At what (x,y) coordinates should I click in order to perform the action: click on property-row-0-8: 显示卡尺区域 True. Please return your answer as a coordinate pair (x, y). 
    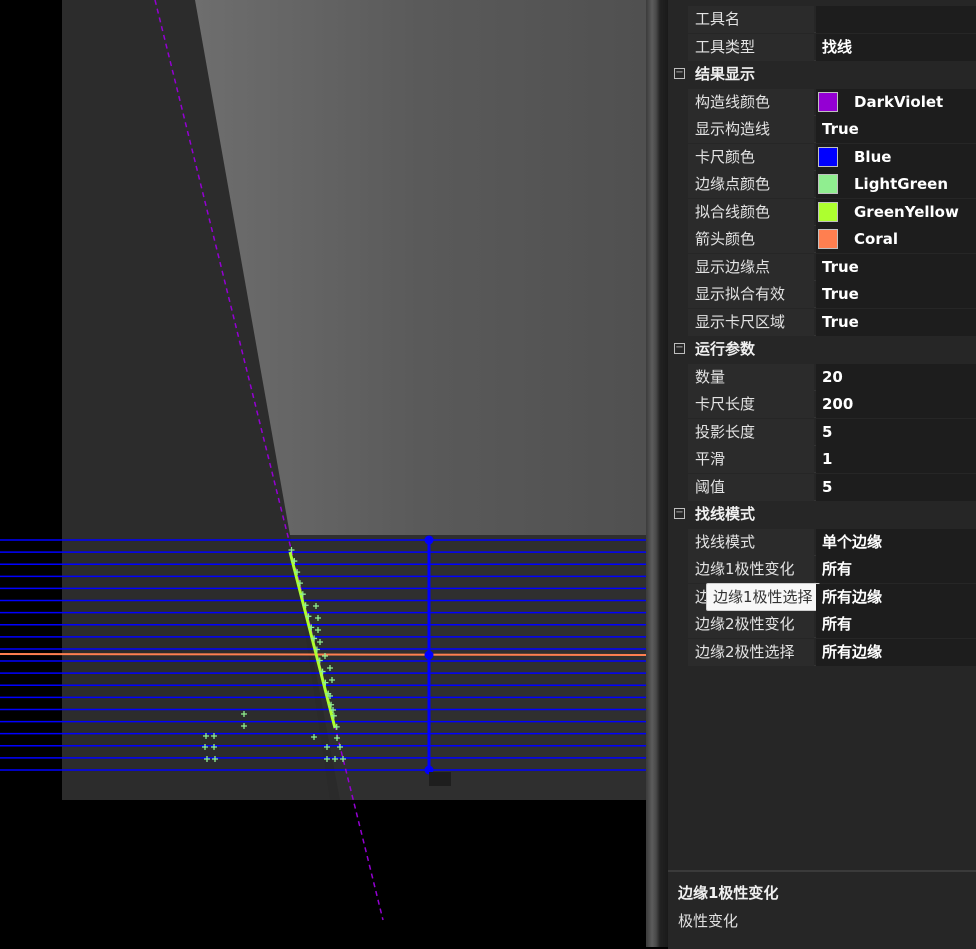
    Looking at the image, I should click on (822, 322).